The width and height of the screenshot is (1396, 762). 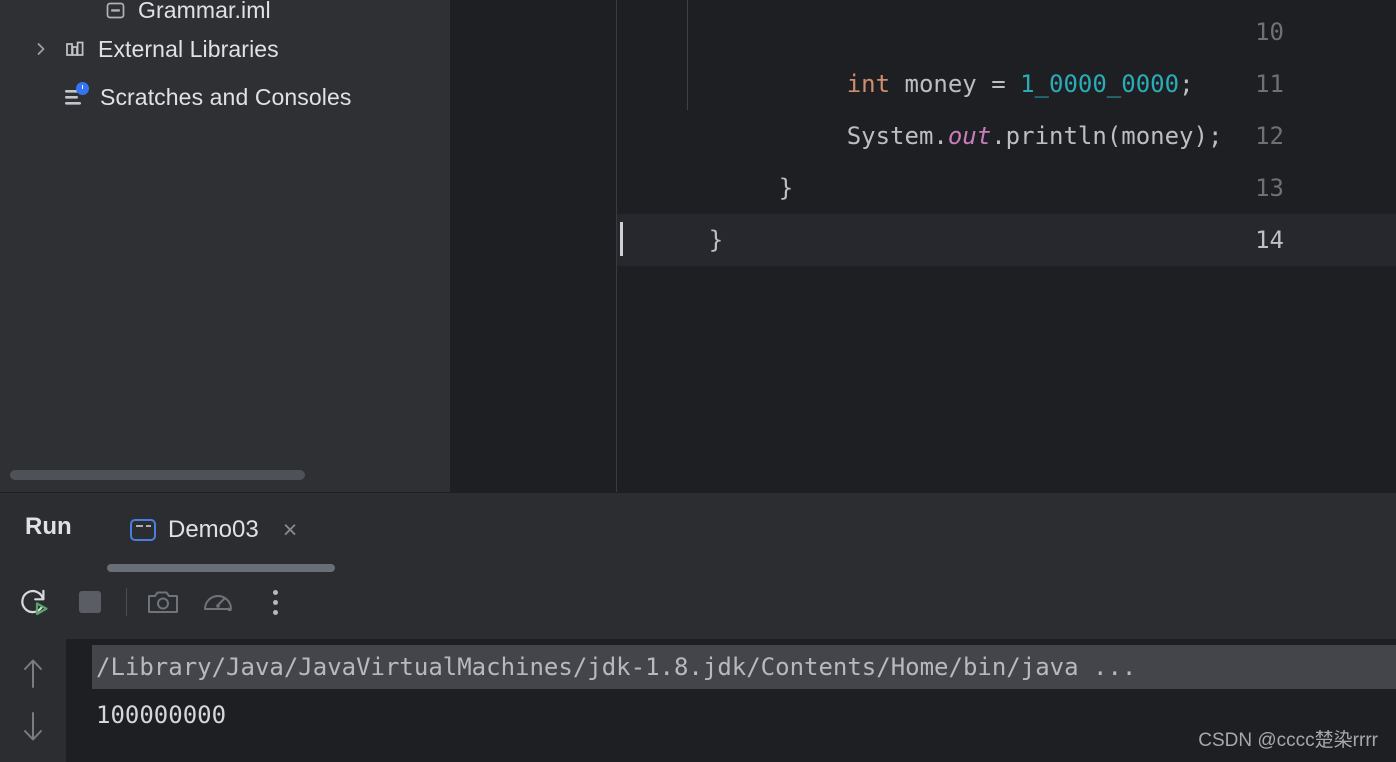 I want to click on stop-icon, so click(x=90, y=602).